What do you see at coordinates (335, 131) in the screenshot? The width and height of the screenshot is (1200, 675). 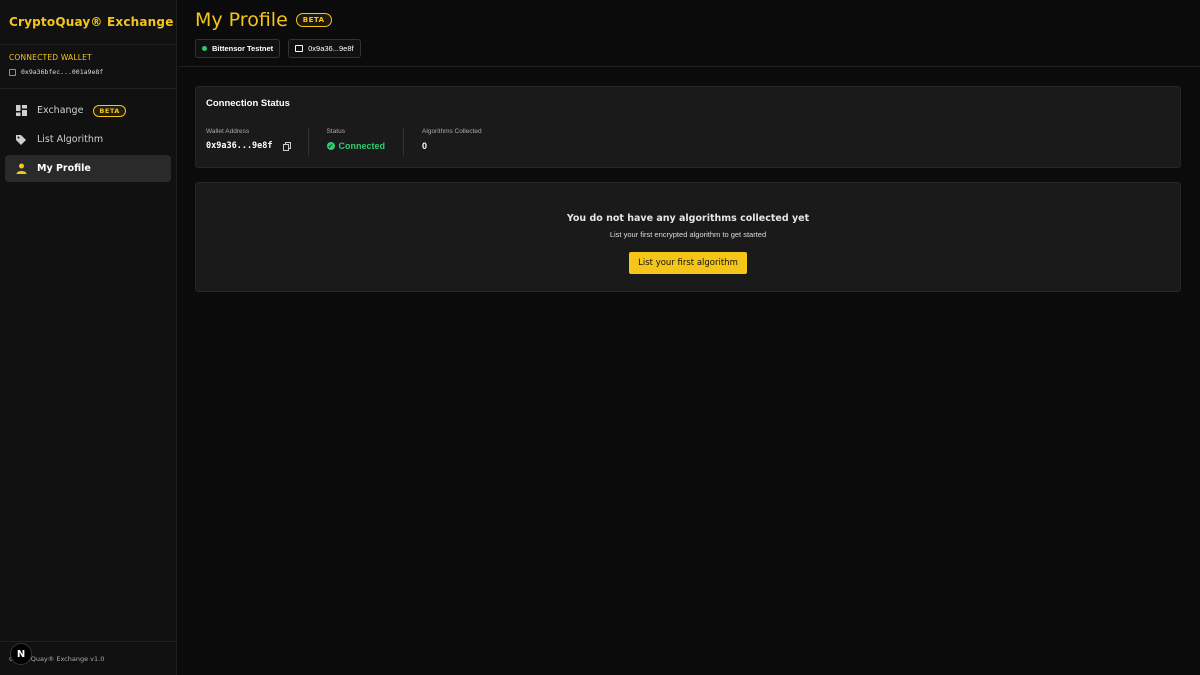 I see `stat-label: Status` at bounding box center [335, 131].